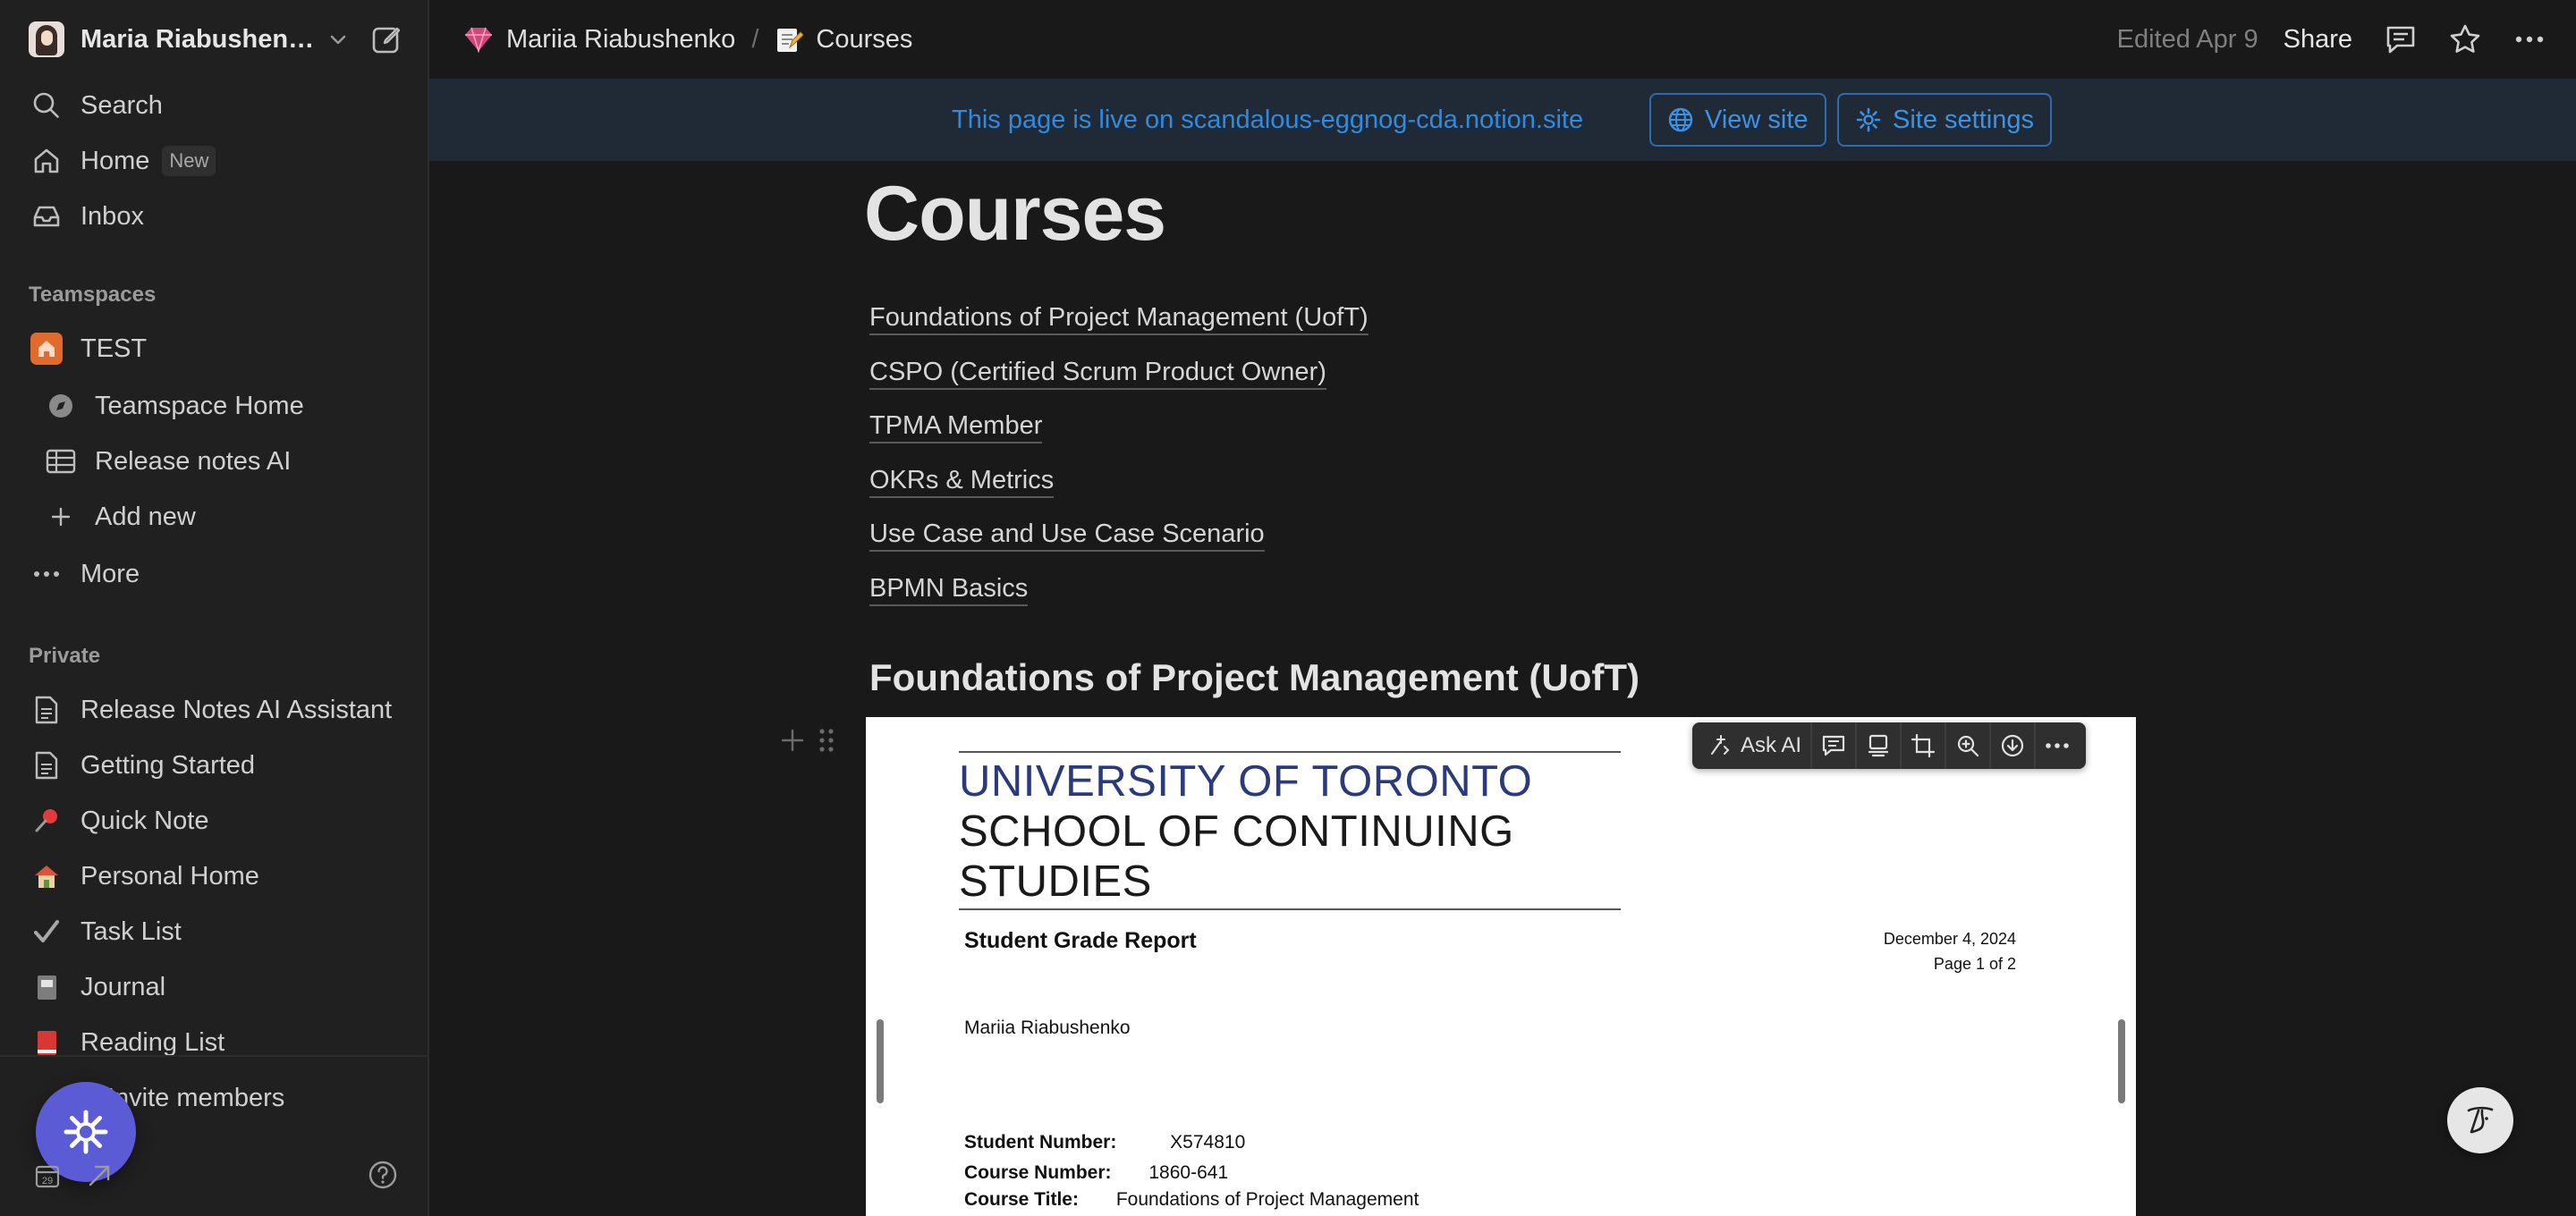 The height and width of the screenshot is (1216, 2576). I want to click on block-handle, so click(806, 741).